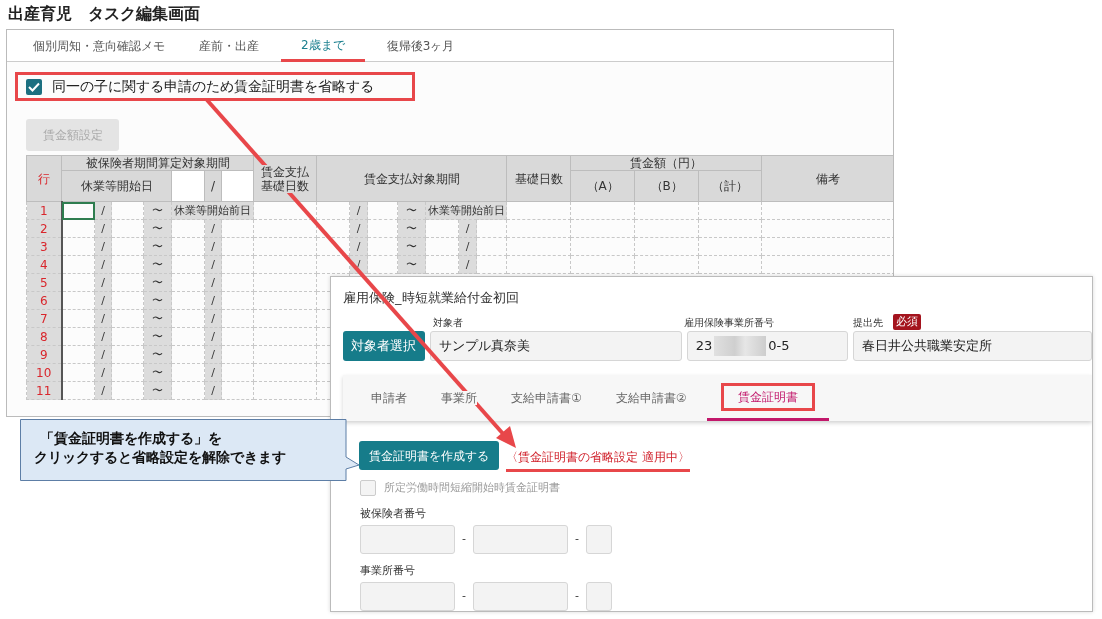  I want to click on tab: 個別周知・意向確認メモ, so click(99, 46).